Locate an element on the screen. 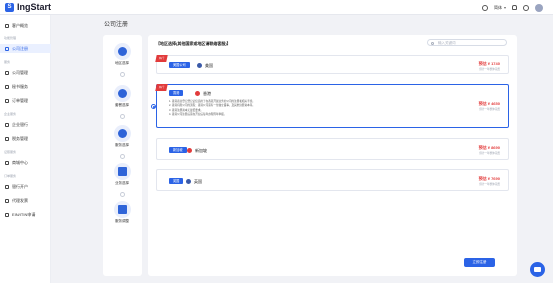  country-name: 美国 is located at coordinates (209, 65).